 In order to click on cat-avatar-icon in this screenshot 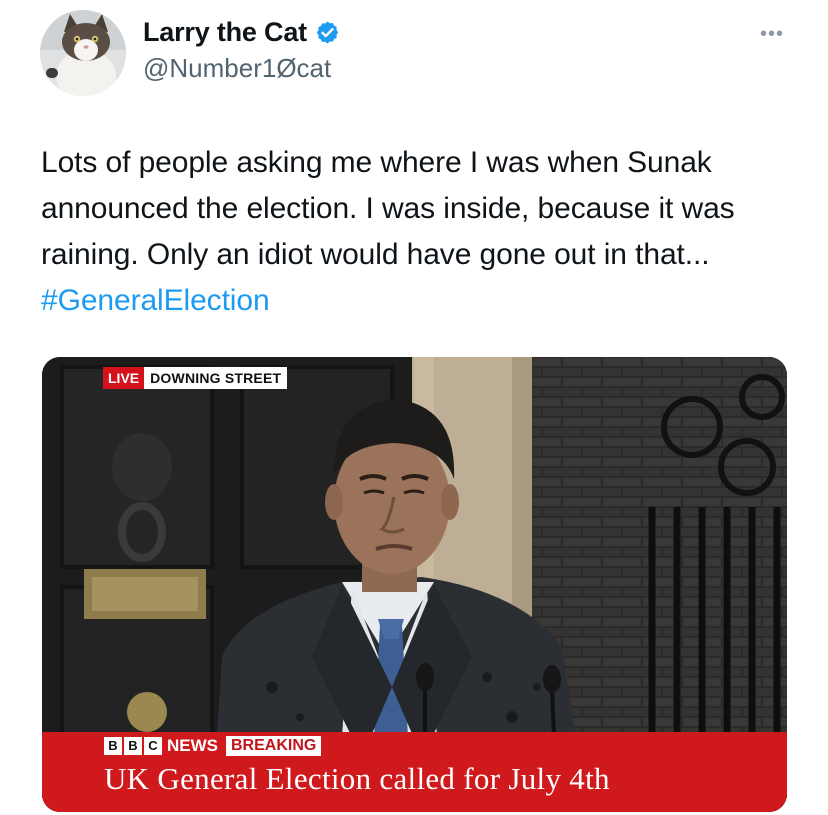, I will do `click(83, 53)`.